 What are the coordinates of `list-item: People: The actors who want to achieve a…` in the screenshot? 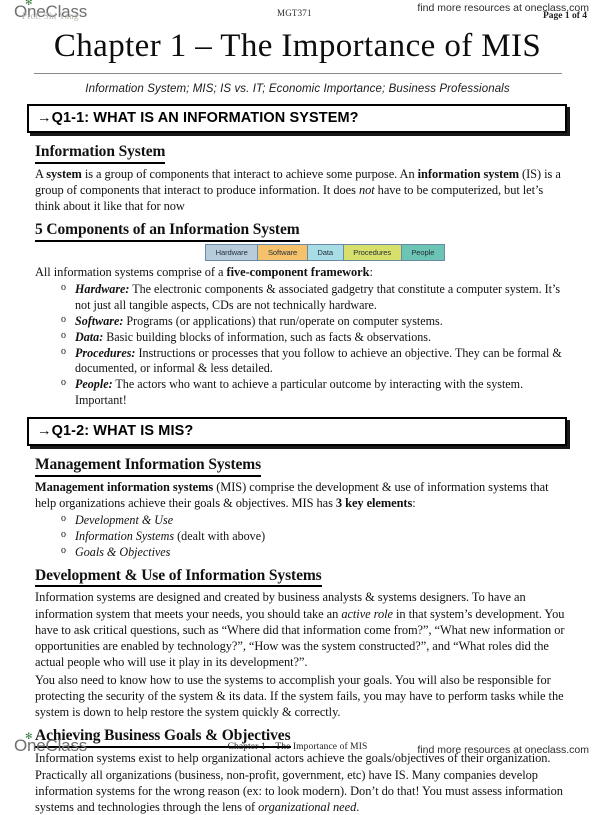 It's located at (314, 392).